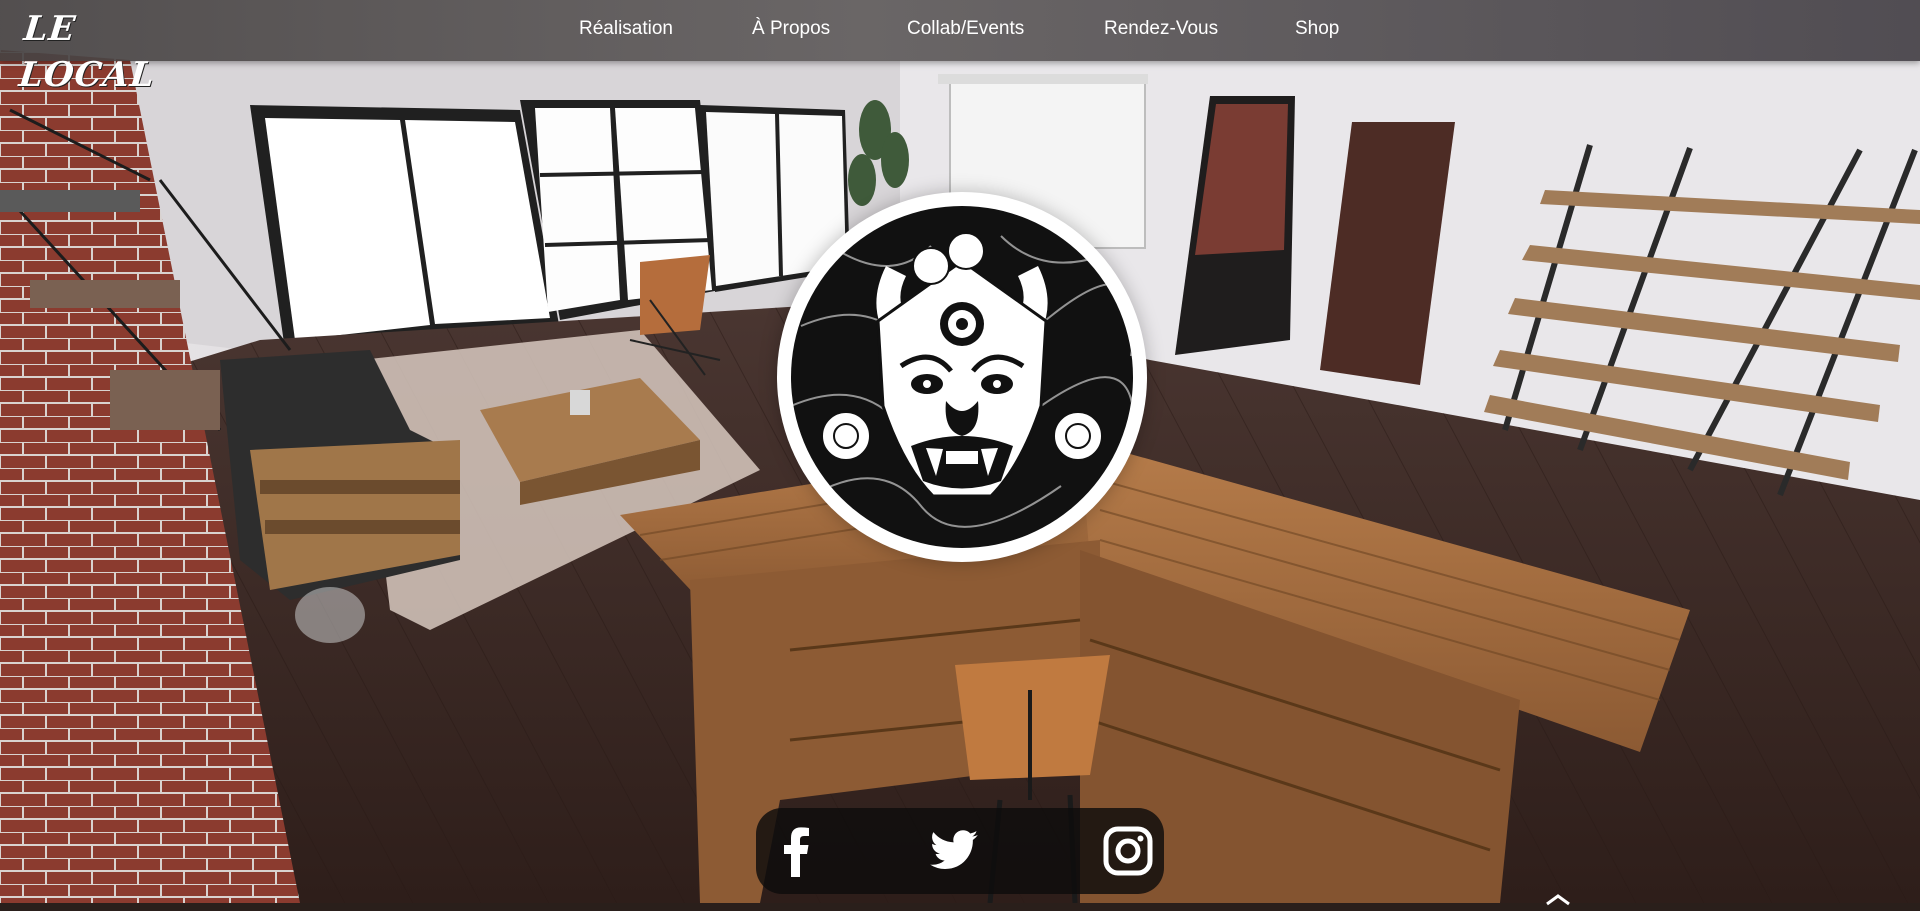  What do you see at coordinates (1128, 851) in the screenshot?
I see `instagram-icon` at bounding box center [1128, 851].